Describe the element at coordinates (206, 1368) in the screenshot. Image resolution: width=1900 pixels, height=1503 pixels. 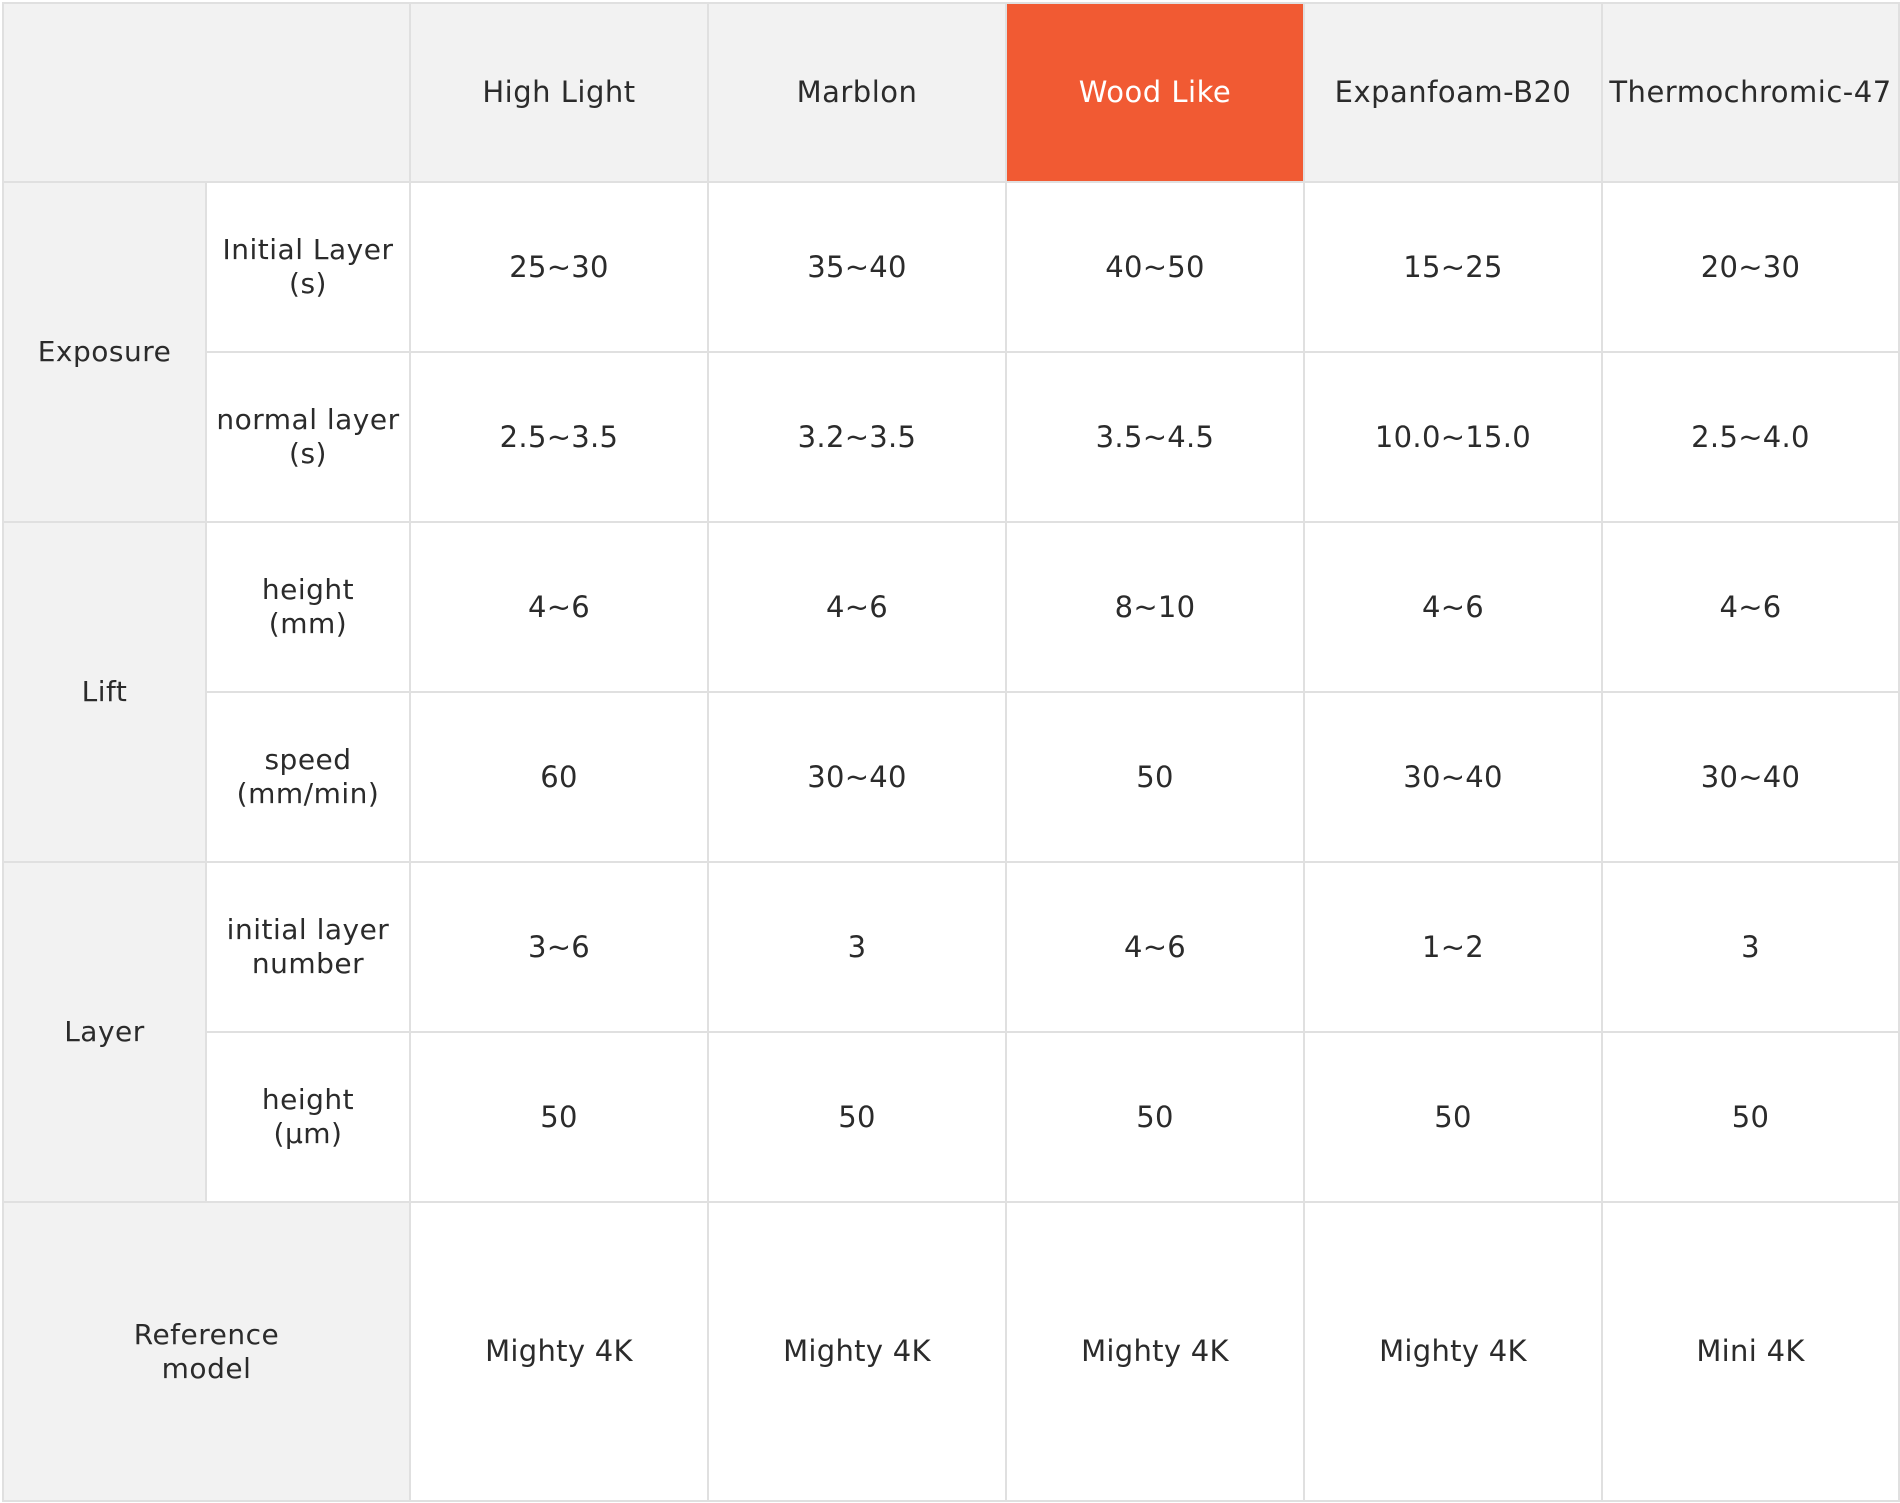
I see `reference-label-line: model` at that location.